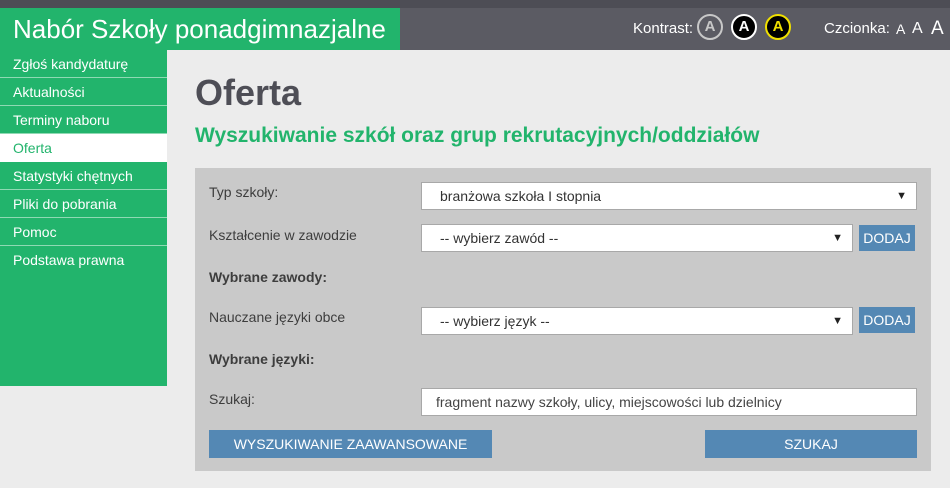  What do you see at coordinates (268, 277) in the screenshot?
I see `selected-professions-label: Wybrane zawody:` at bounding box center [268, 277].